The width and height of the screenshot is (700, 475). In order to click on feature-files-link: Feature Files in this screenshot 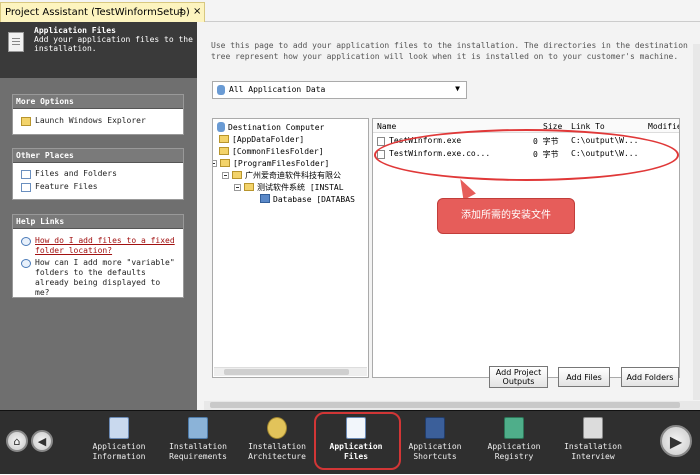, I will do `click(98, 187)`.